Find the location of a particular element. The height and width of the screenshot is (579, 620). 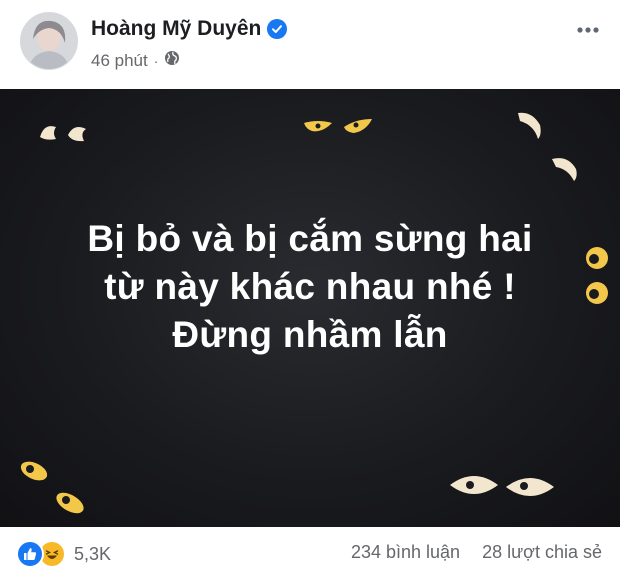

more-options-button is located at coordinates (588, 30).